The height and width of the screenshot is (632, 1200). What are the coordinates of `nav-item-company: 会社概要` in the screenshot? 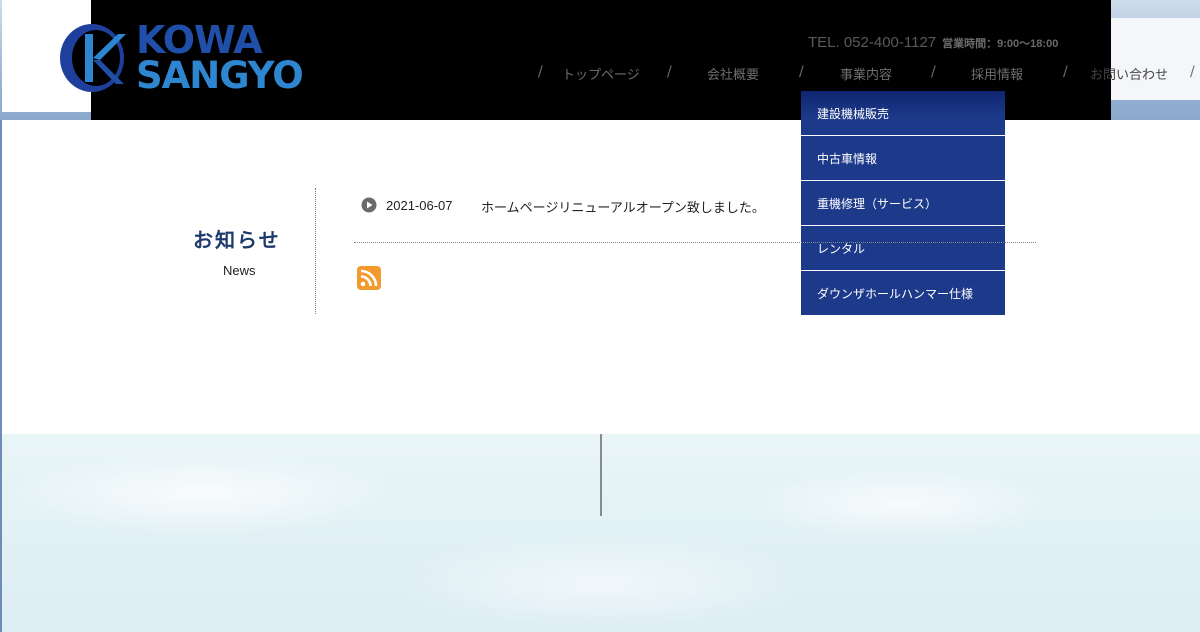 It's located at (733, 73).